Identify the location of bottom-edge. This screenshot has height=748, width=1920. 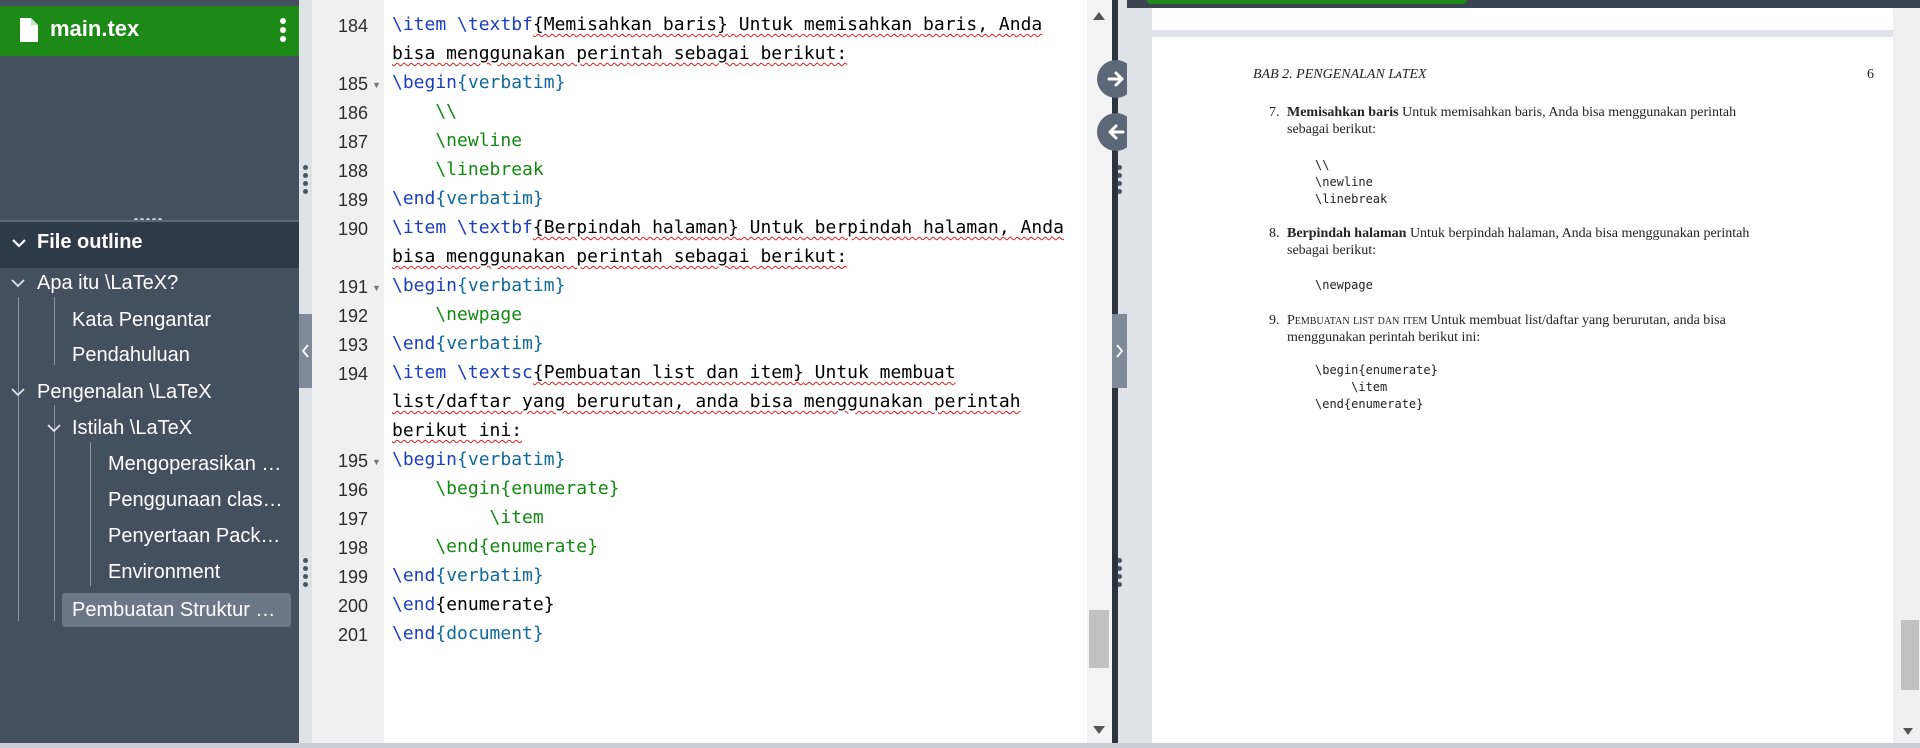
(960, 745).